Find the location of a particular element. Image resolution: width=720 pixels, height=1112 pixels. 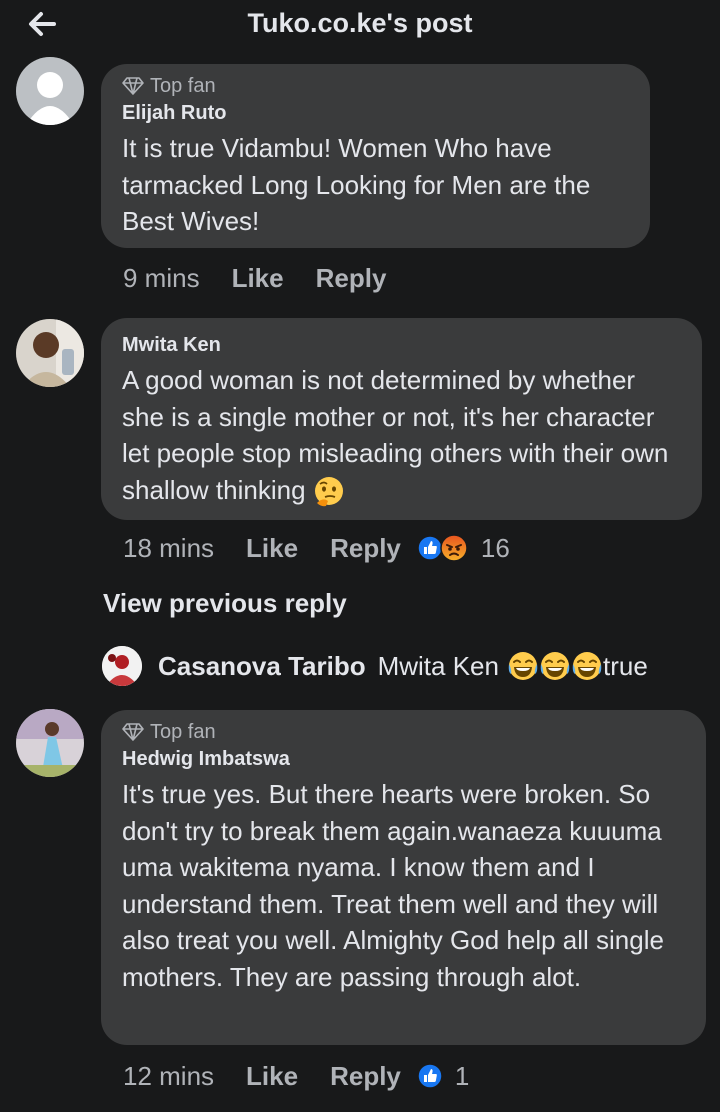

avatar-elijah-ruto is located at coordinates (50, 91).